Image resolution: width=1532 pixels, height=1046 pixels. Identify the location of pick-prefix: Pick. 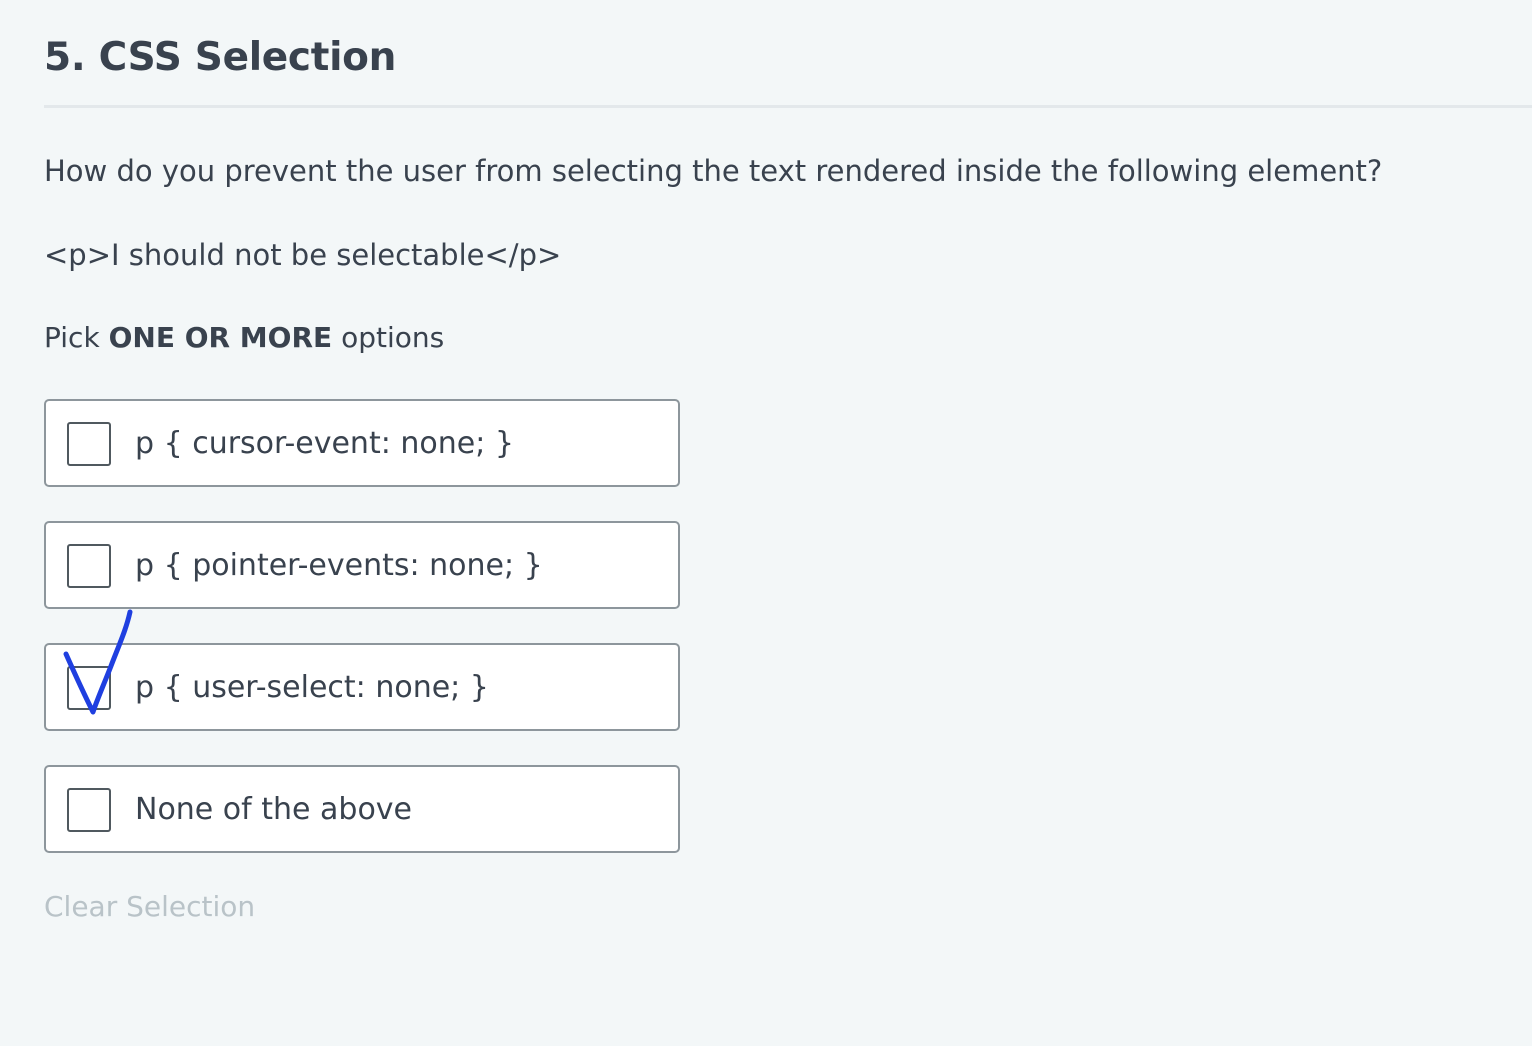
(72, 337).